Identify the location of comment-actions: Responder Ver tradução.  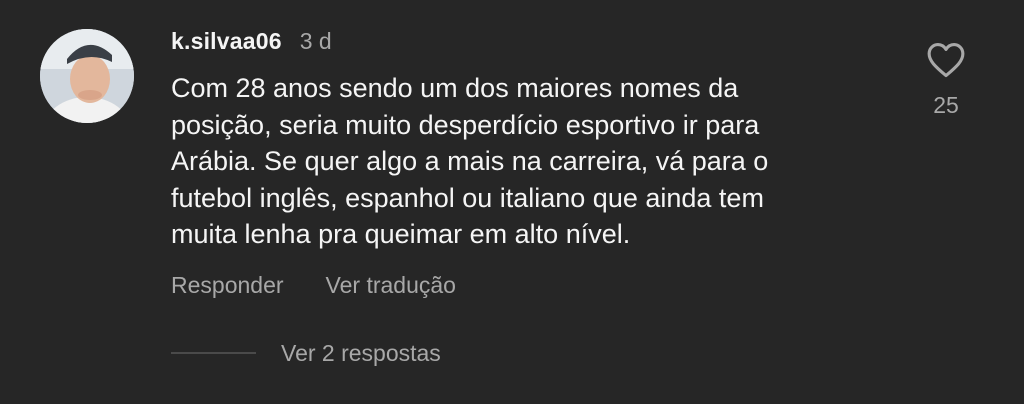
(313, 285).